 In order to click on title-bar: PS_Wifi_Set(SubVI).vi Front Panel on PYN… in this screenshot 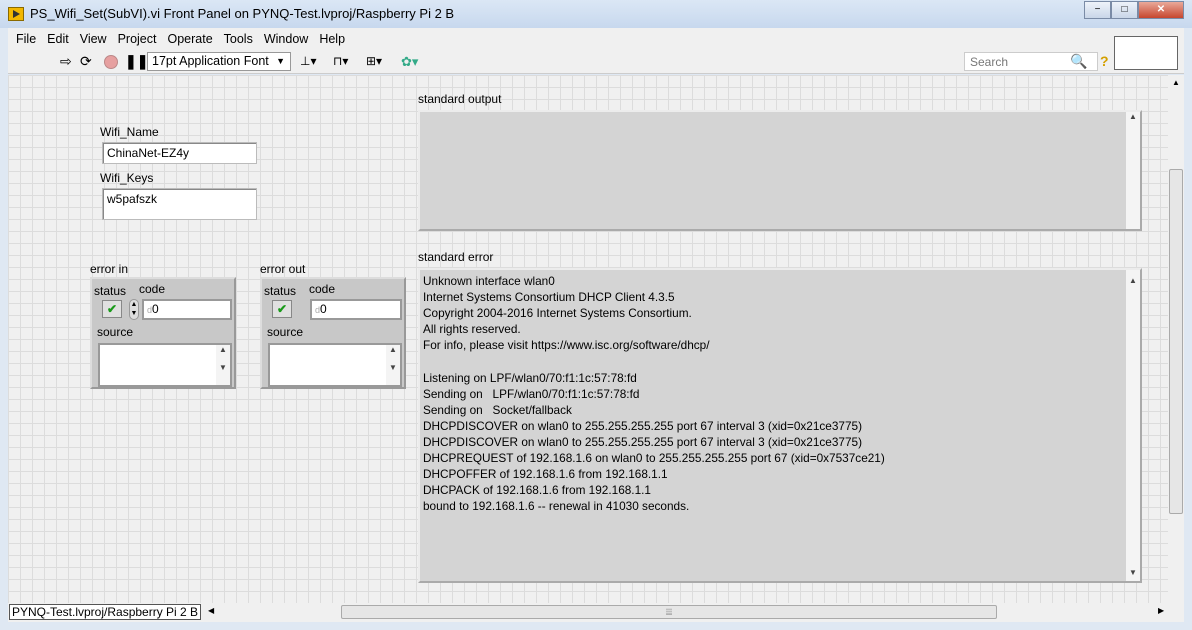, I will do `click(596, 14)`.